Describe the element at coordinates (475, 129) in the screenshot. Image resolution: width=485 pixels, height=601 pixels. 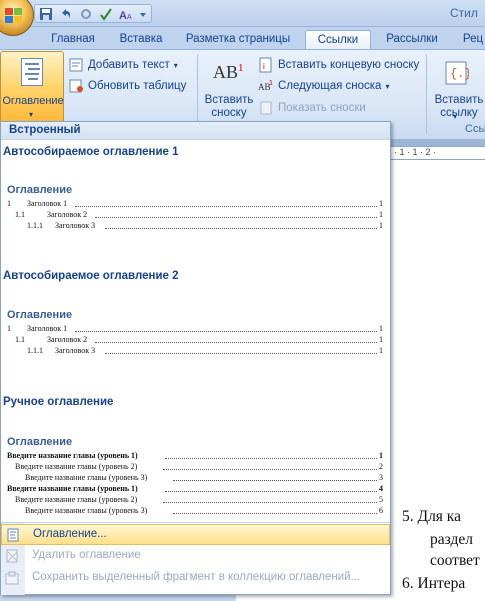
I see `group-citations-label: Ссы` at that location.